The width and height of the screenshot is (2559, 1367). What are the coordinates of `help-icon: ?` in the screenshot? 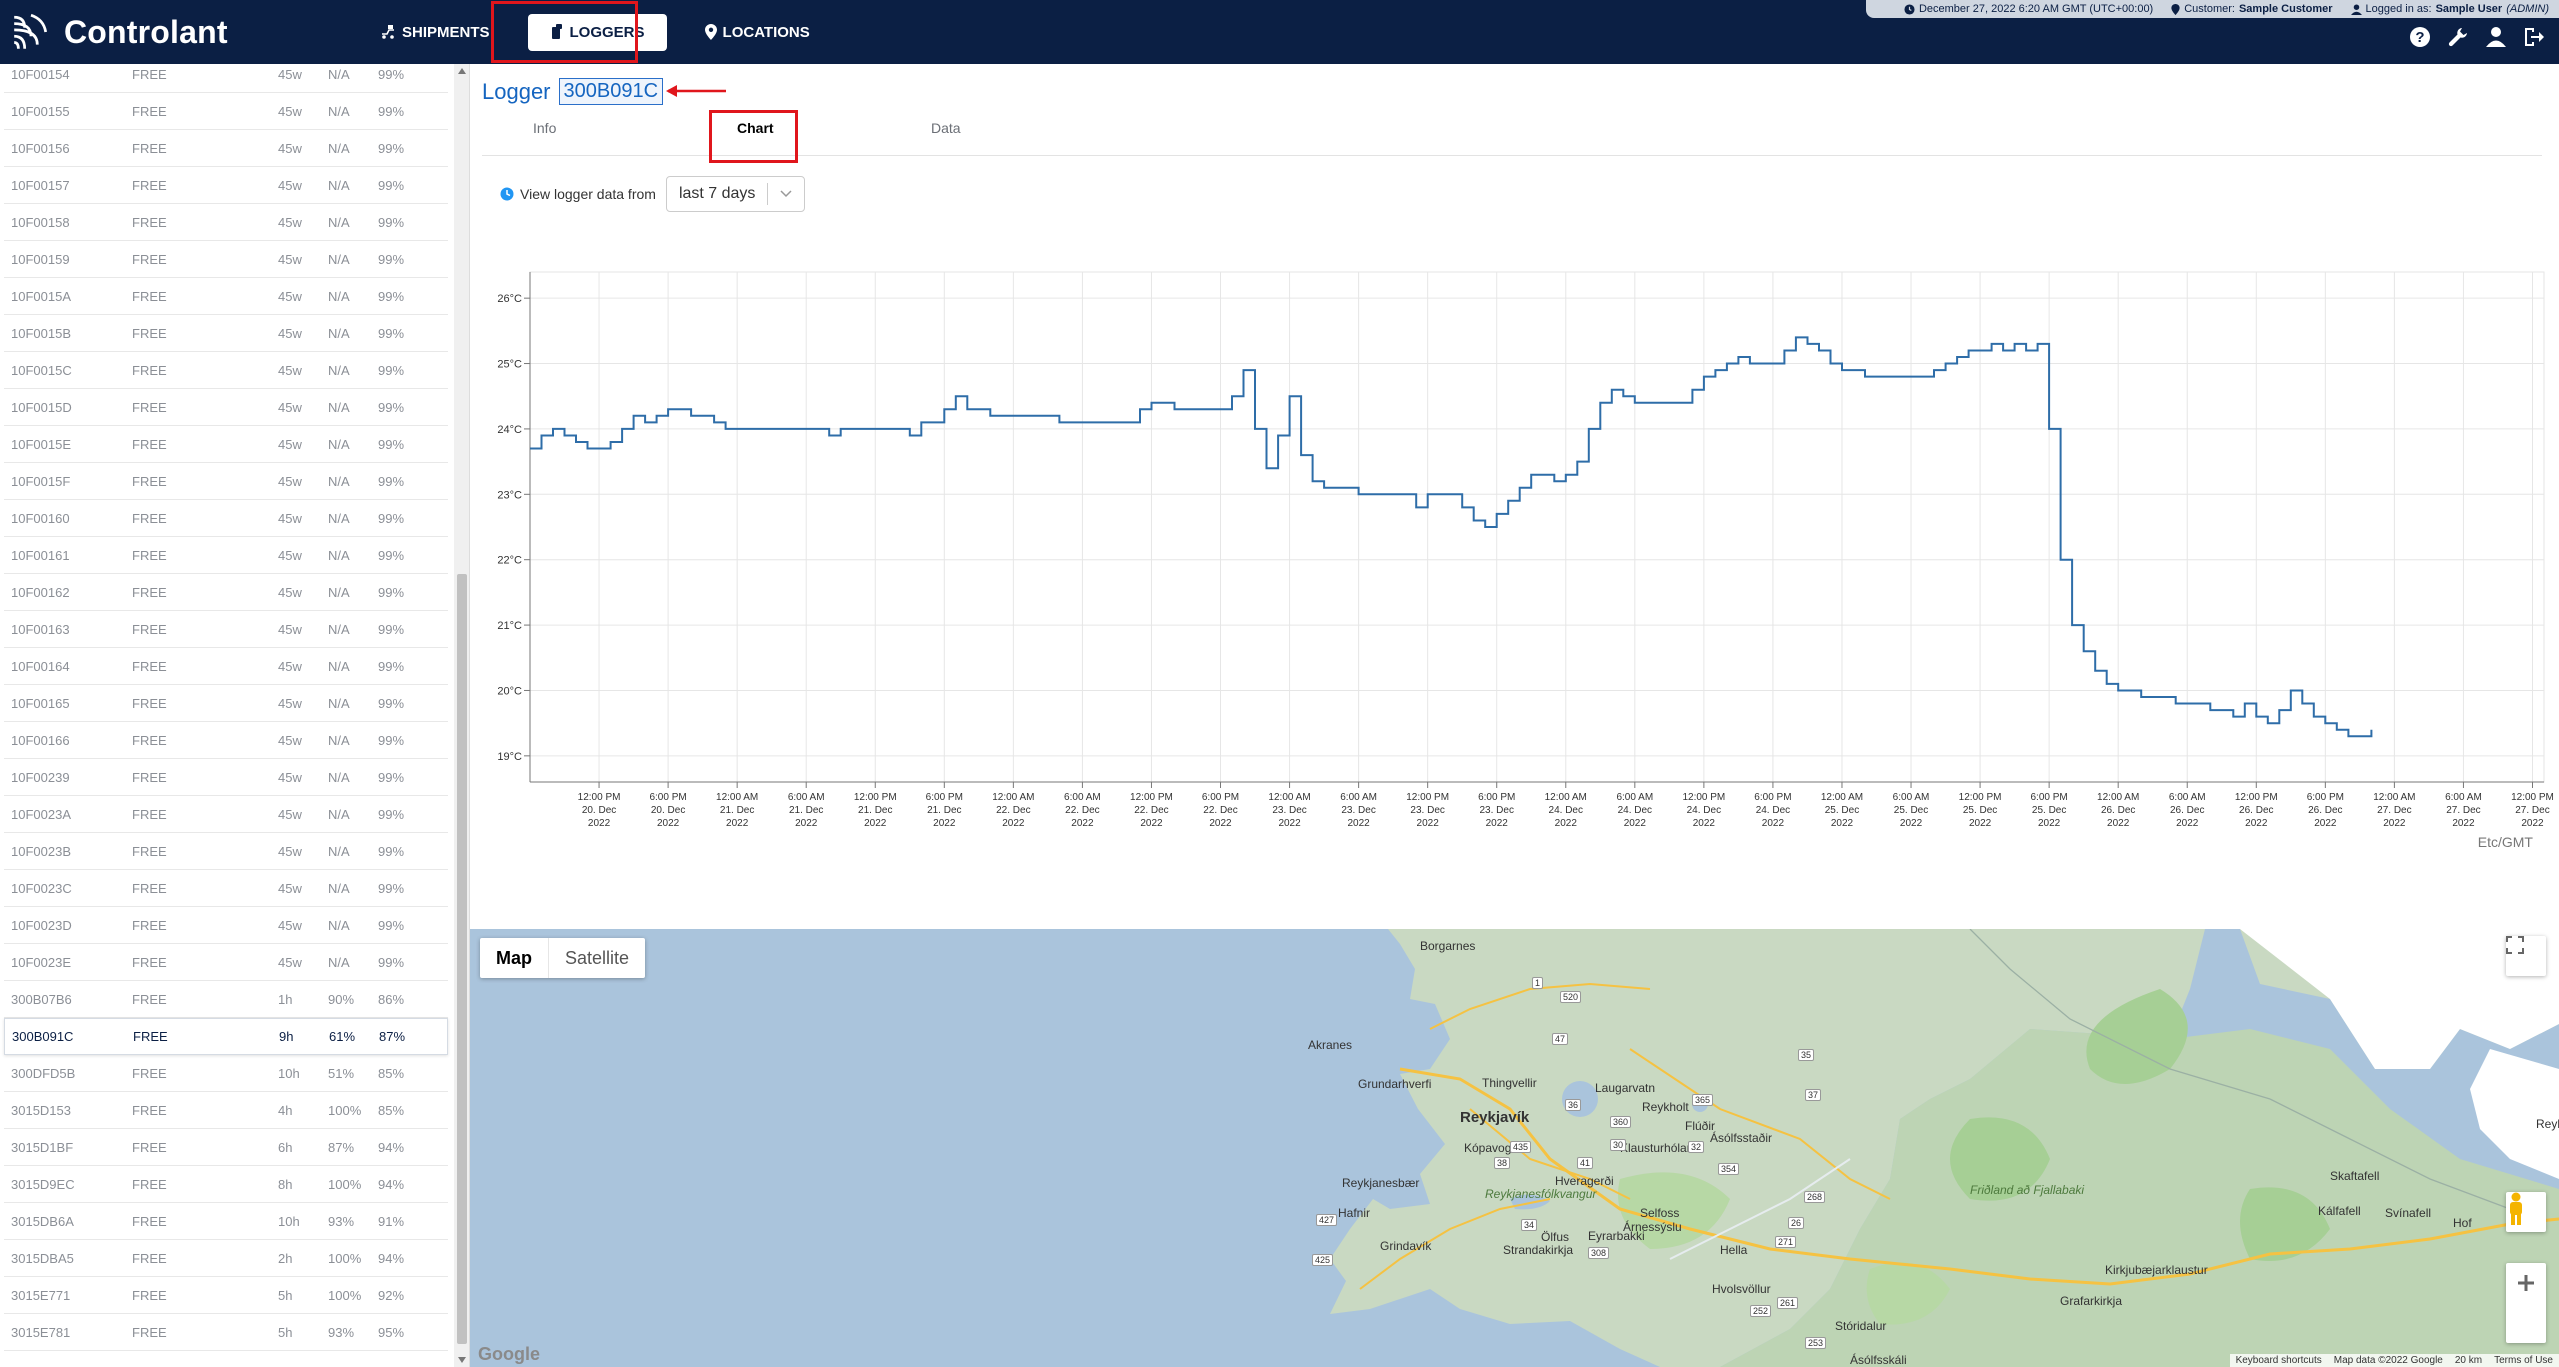 It's located at (2420, 37).